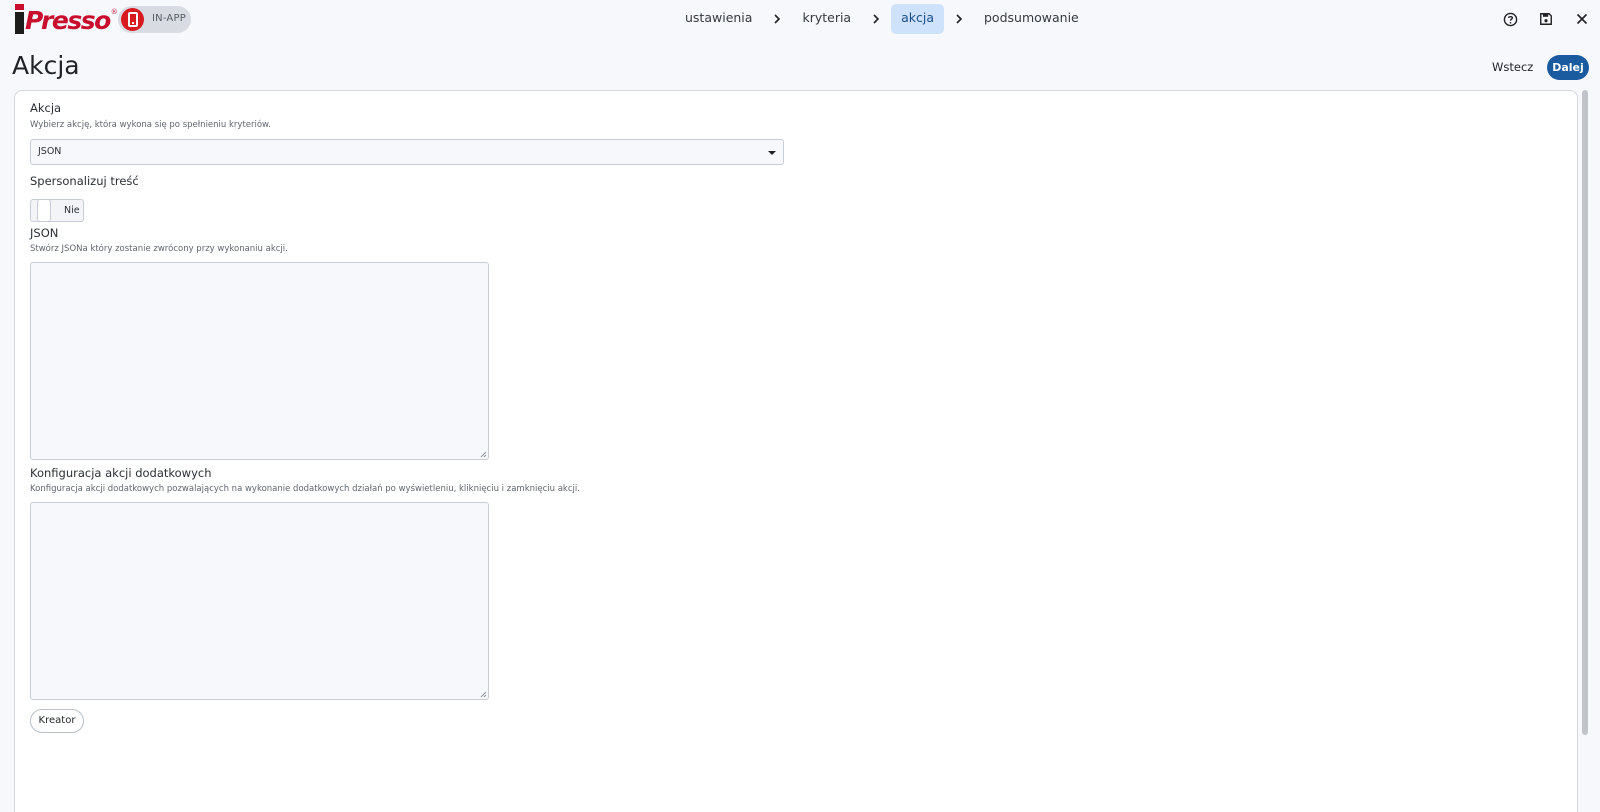 This screenshot has height=812, width=1600. Describe the element at coordinates (1510, 19) in the screenshot. I see `help-icon` at that location.